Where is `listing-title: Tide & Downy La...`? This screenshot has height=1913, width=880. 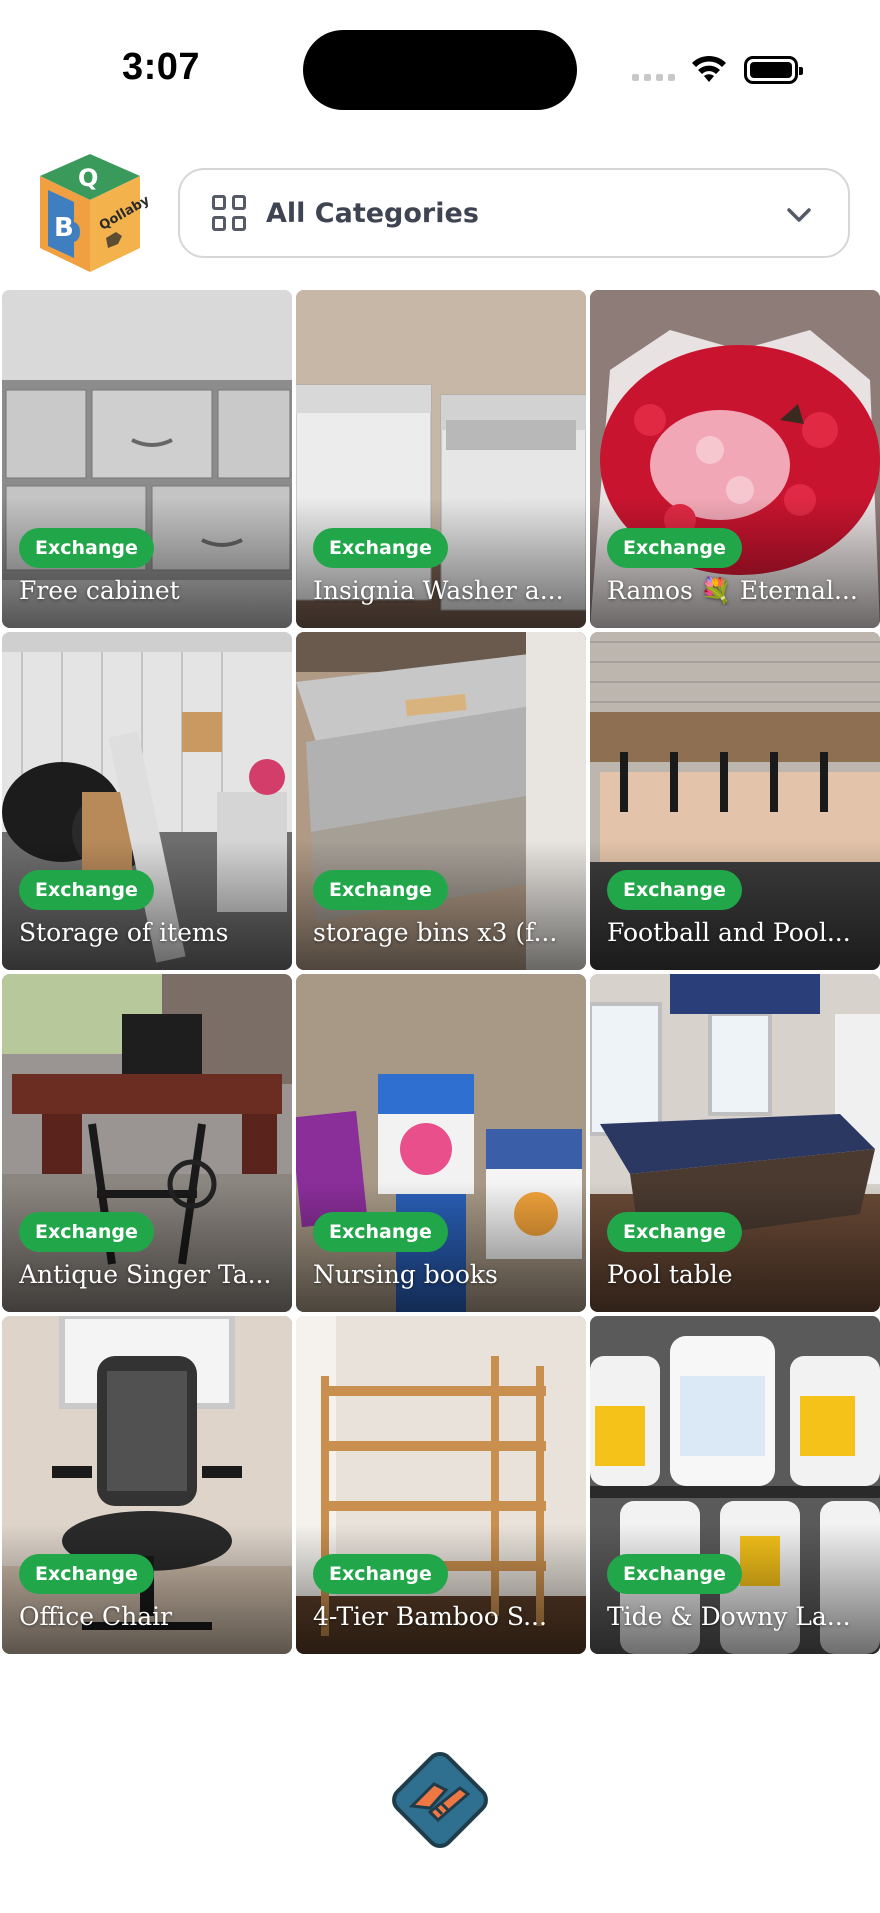
listing-title: Tide & Downy La... is located at coordinates (729, 1616).